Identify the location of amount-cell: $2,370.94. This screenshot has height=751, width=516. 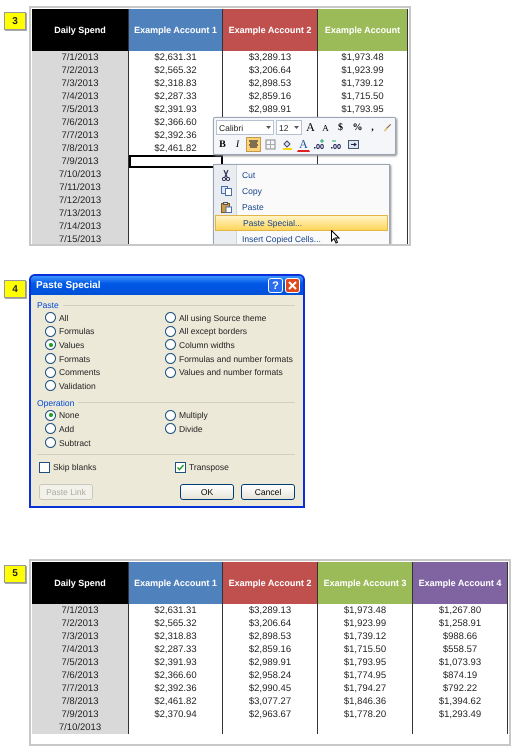
(176, 714).